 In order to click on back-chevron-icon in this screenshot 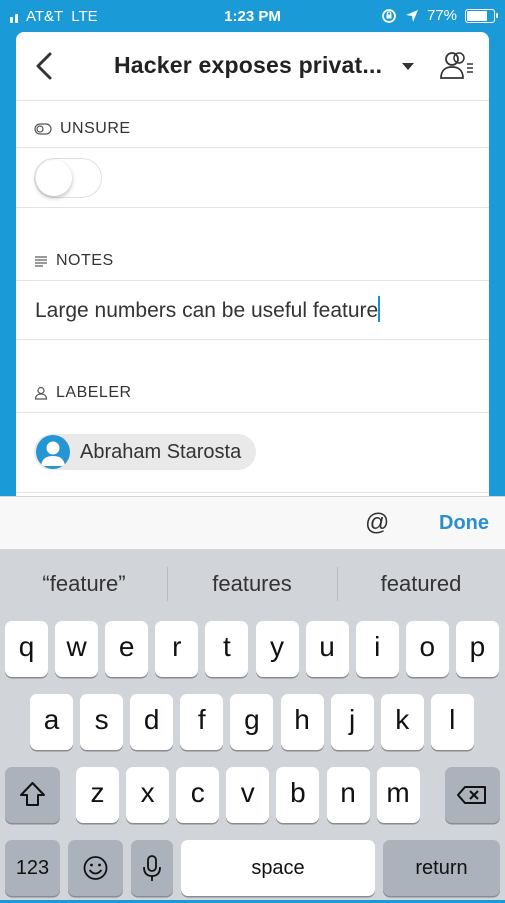, I will do `click(45, 66)`.